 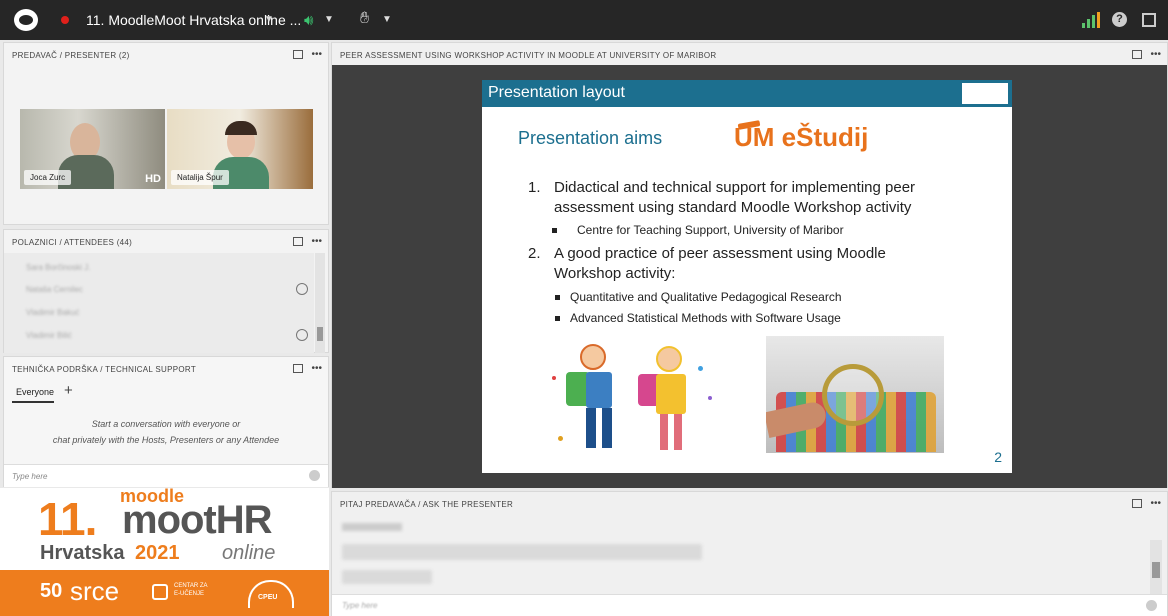 I want to click on srce-logo: srce, so click(x=95, y=591).